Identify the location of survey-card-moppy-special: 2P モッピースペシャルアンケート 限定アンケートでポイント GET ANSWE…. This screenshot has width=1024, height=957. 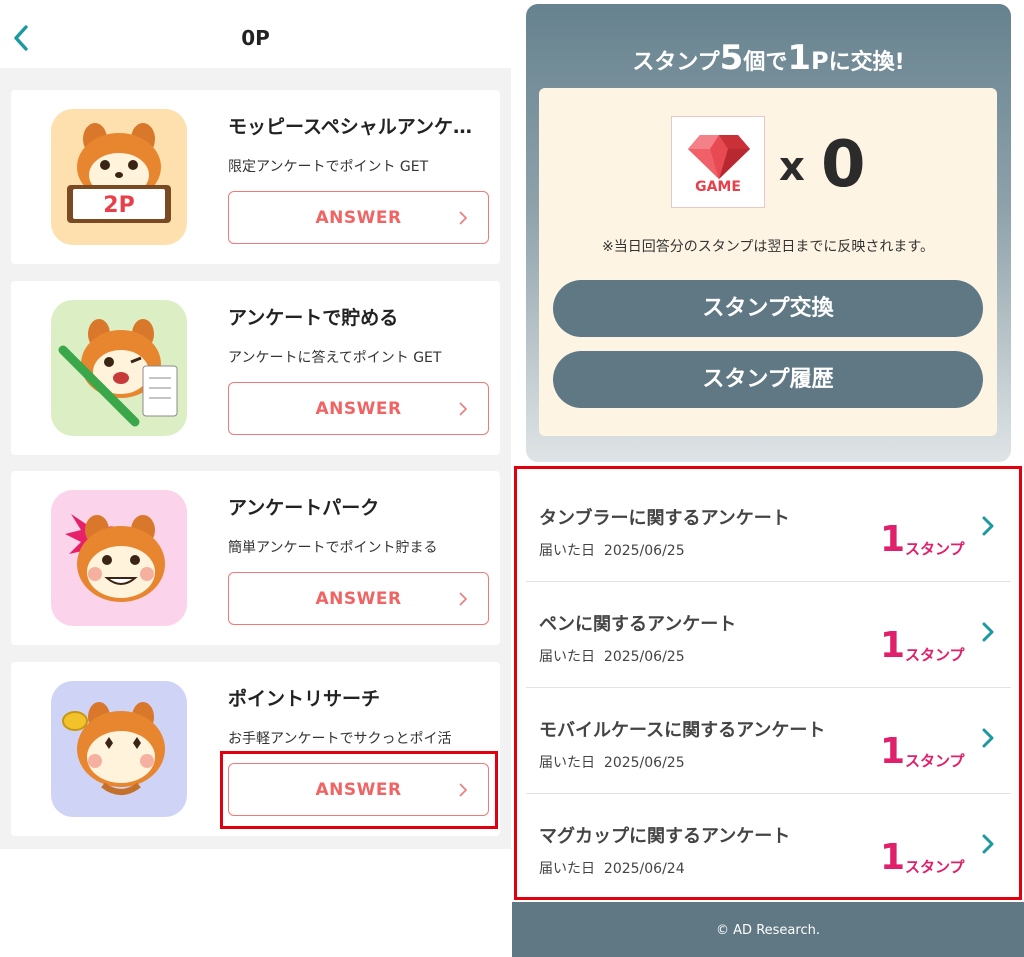
(255, 177).